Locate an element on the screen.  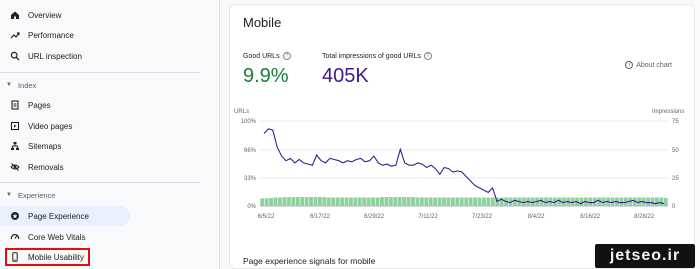
sidebar-item-label: Removals is located at coordinates (46, 167).